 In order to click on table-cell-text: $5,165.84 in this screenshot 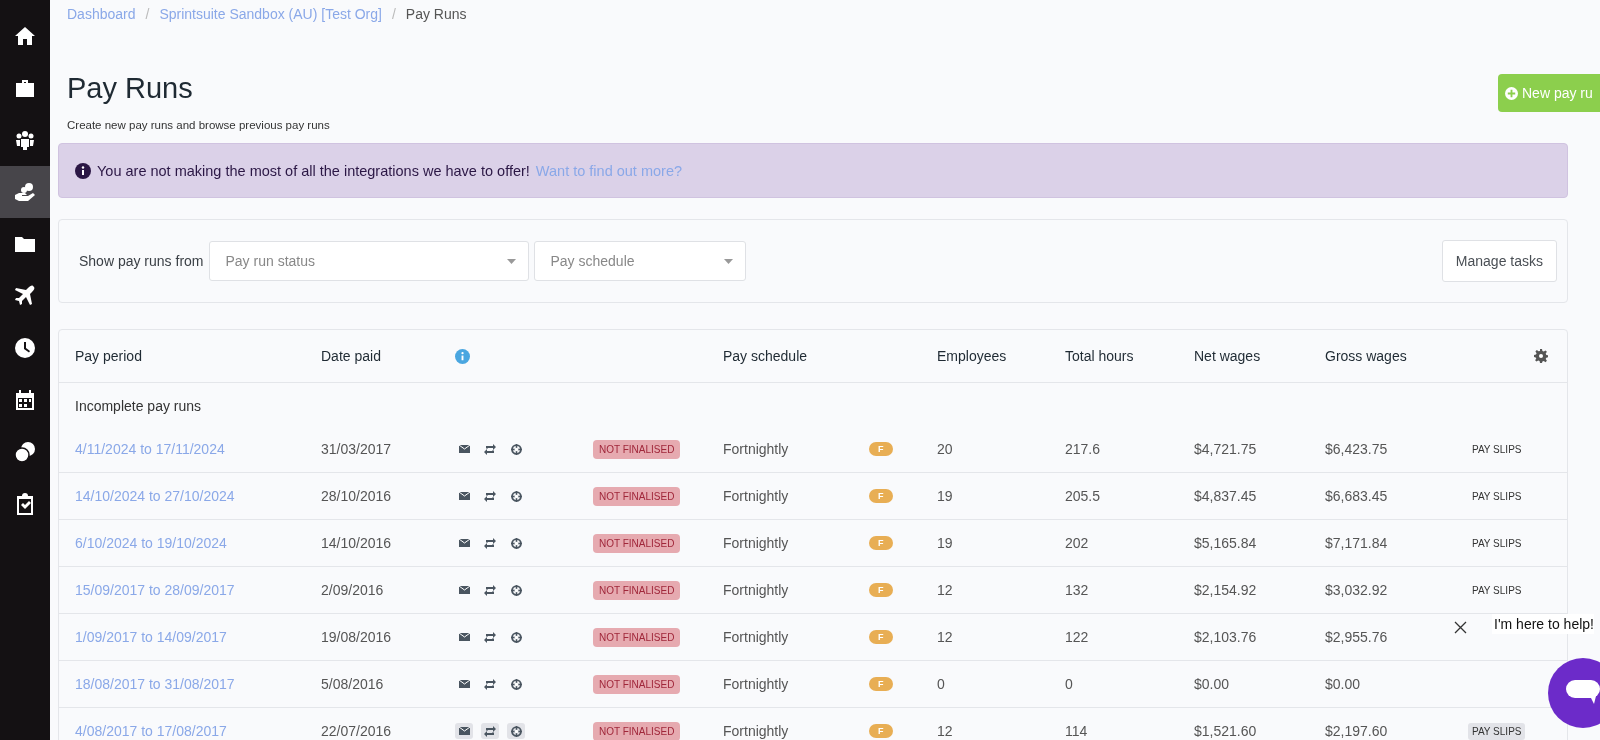, I will do `click(1226, 543)`.